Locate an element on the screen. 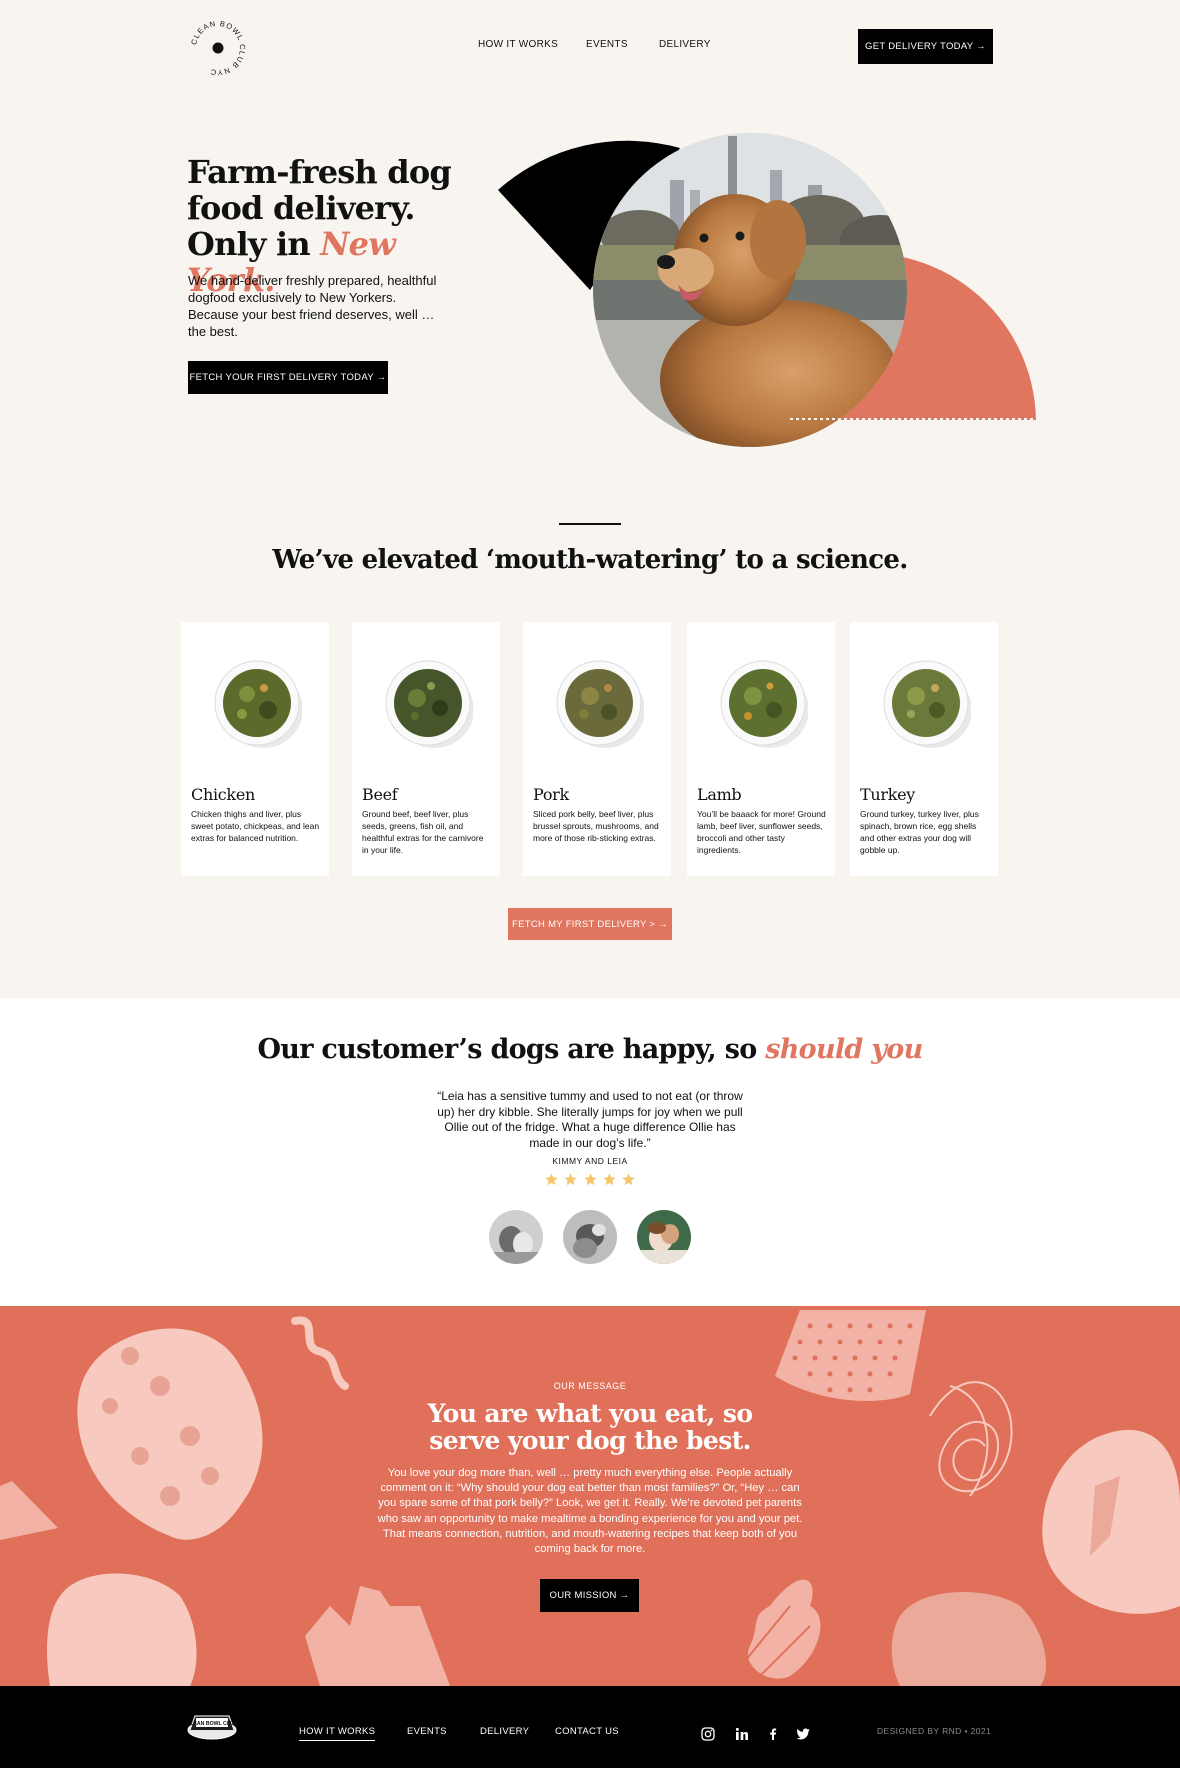 The height and width of the screenshot is (1768, 1180). recipe-name: Turkey is located at coordinates (888, 794).